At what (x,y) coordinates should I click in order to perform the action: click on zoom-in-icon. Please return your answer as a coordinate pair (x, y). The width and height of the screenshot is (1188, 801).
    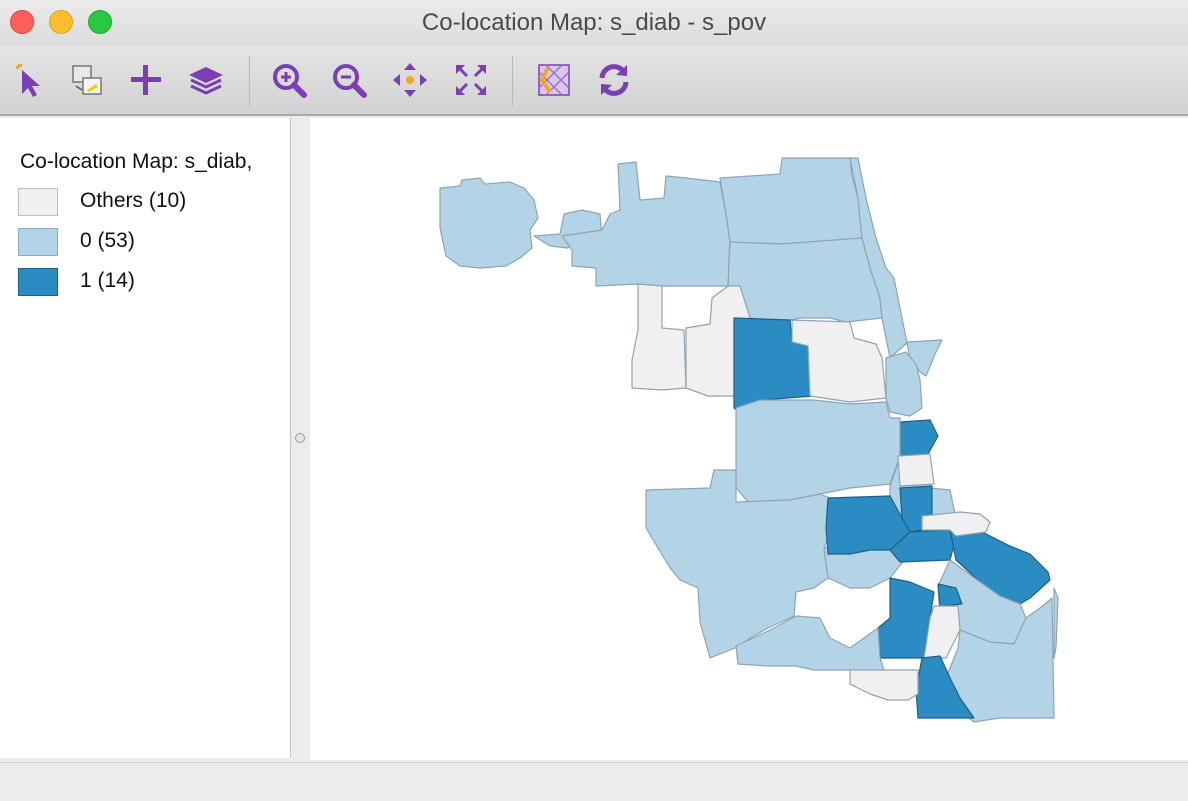
    Looking at the image, I should click on (290, 81).